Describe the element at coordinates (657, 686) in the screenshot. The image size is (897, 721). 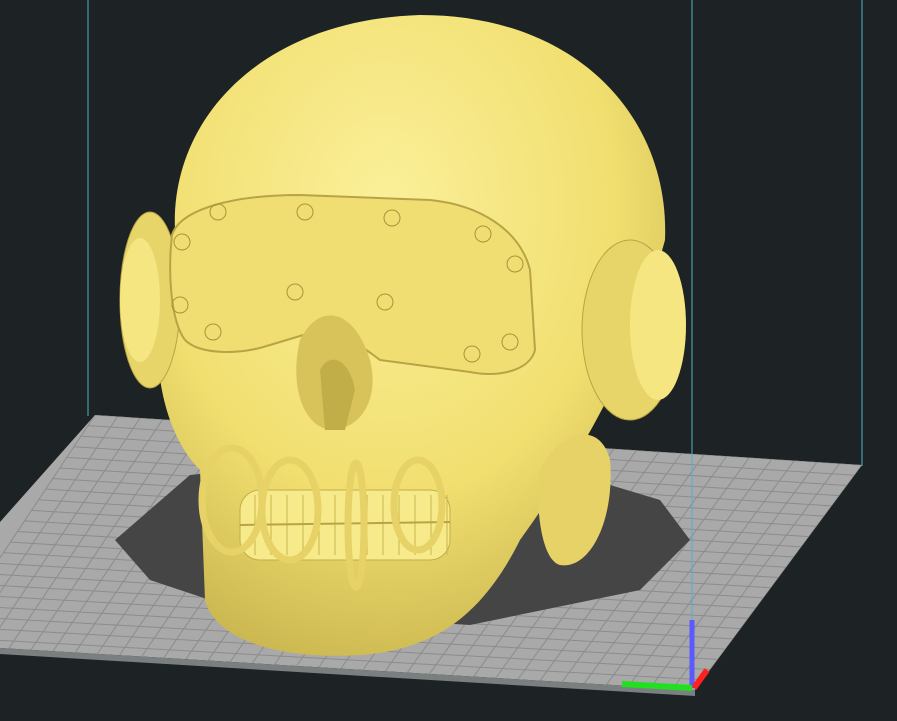
I see `y-axis` at that location.